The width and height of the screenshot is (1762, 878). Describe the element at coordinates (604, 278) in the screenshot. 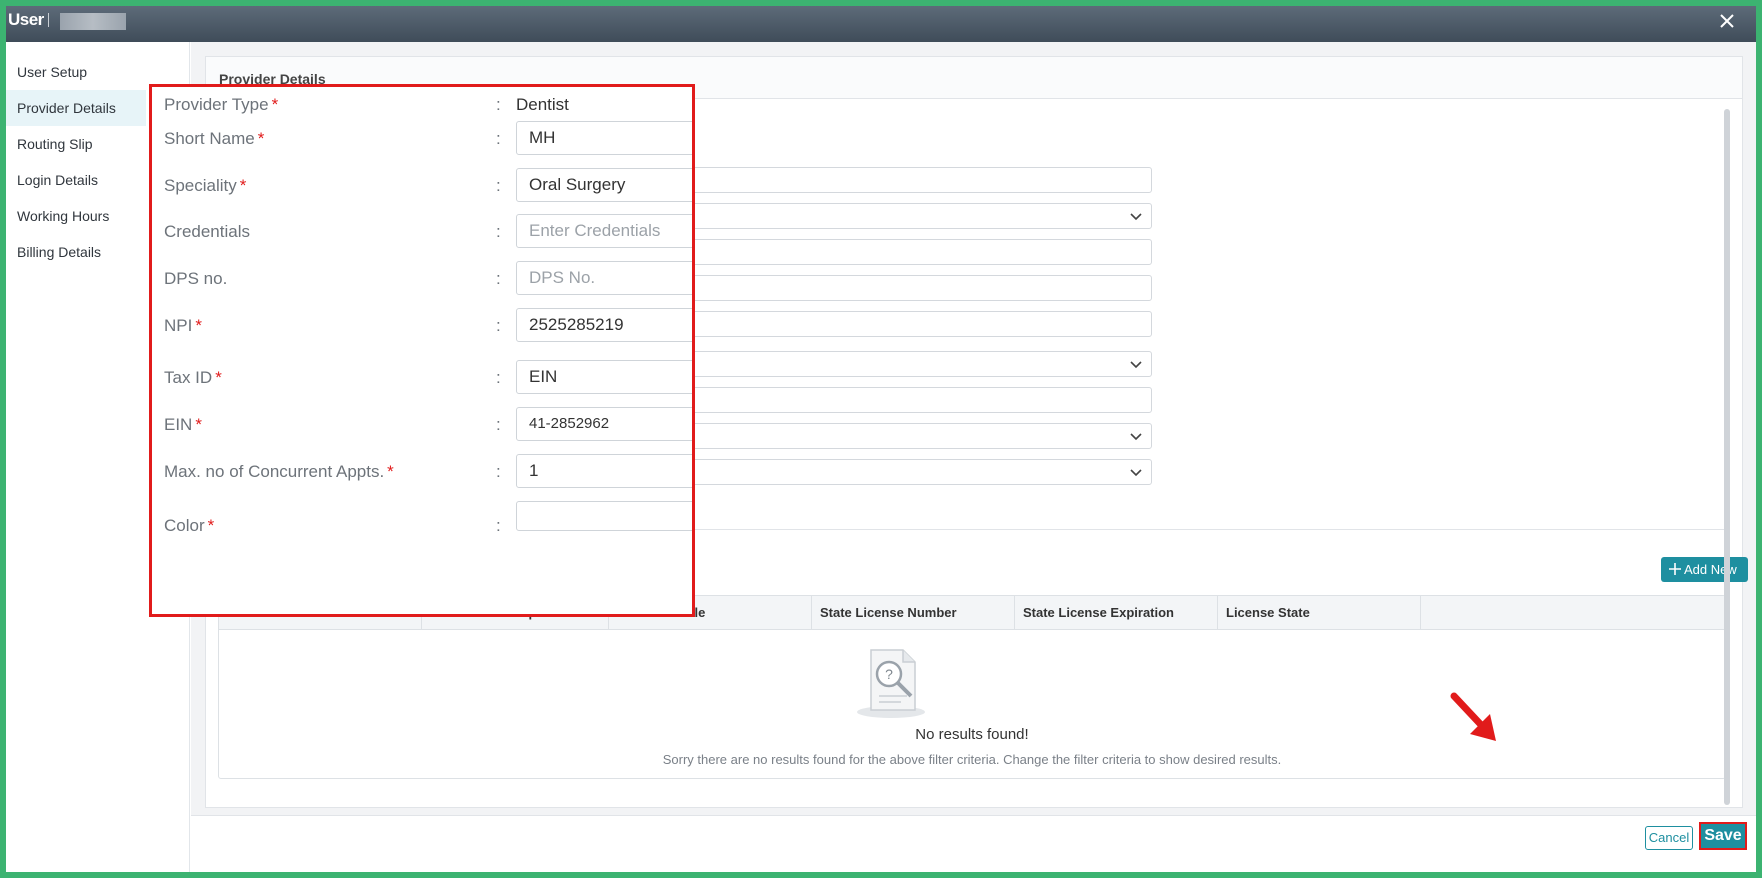

I see `dps-no-input: DPS No.` at that location.